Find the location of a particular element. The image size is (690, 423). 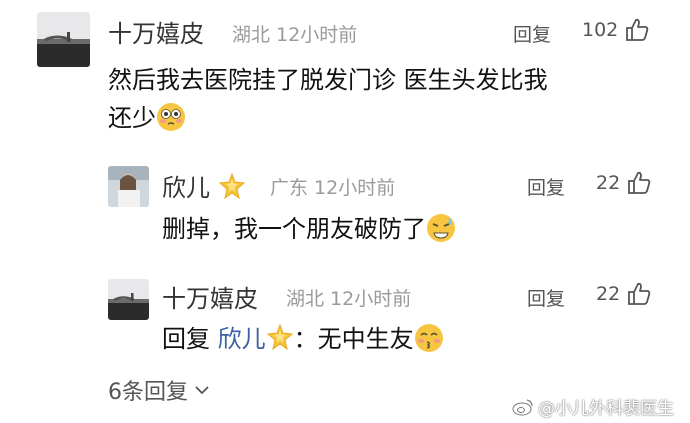

reply-prefix: 回复 is located at coordinates (190, 339).